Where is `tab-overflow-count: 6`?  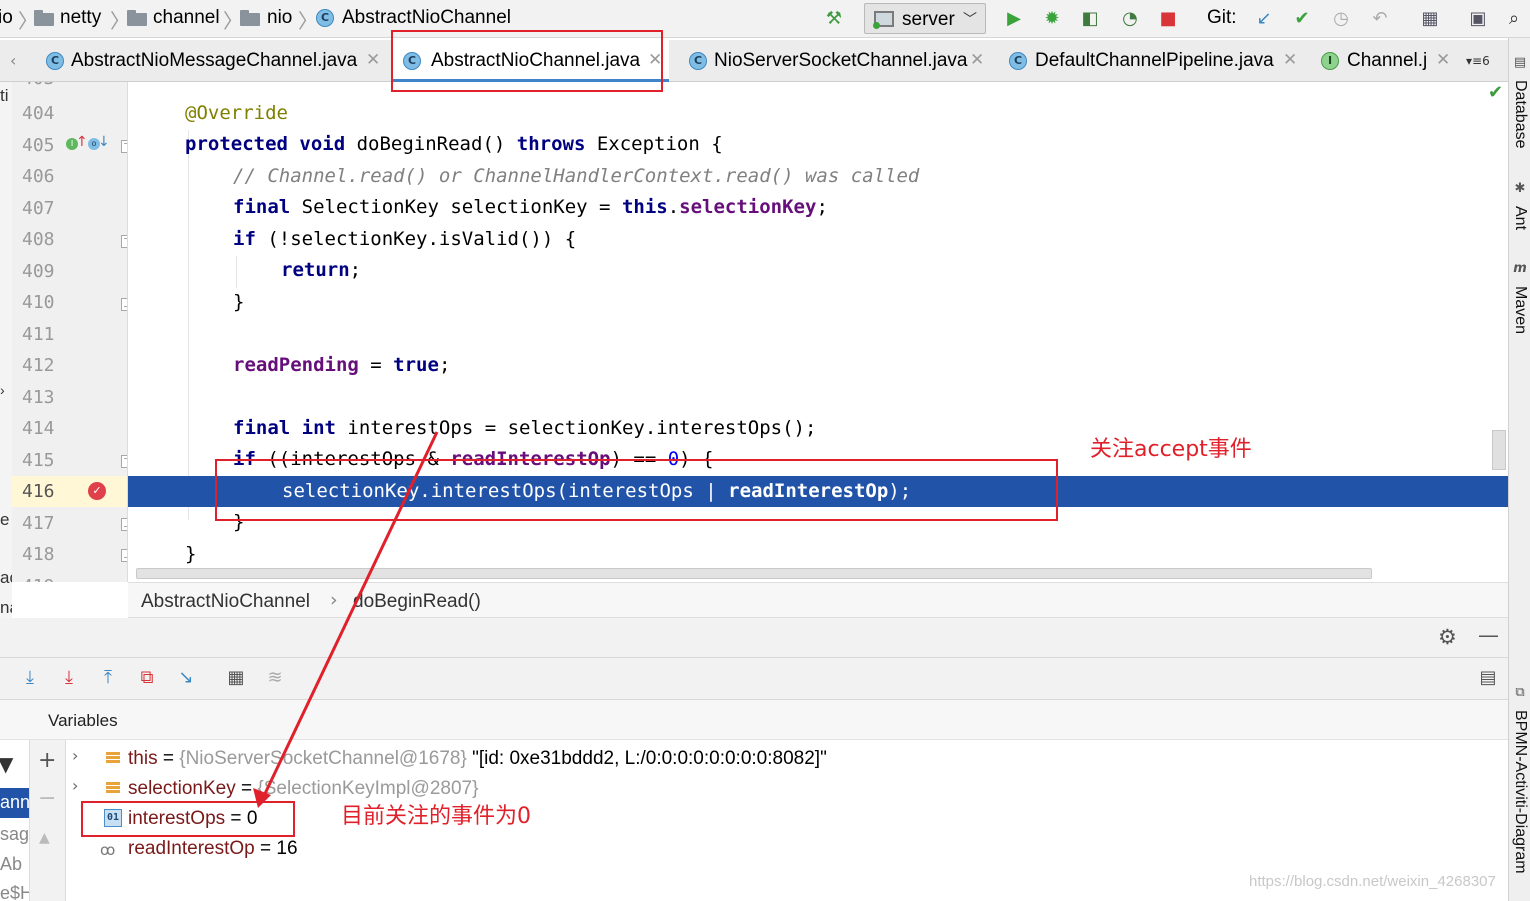 tab-overflow-count: 6 is located at coordinates (1486, 61).